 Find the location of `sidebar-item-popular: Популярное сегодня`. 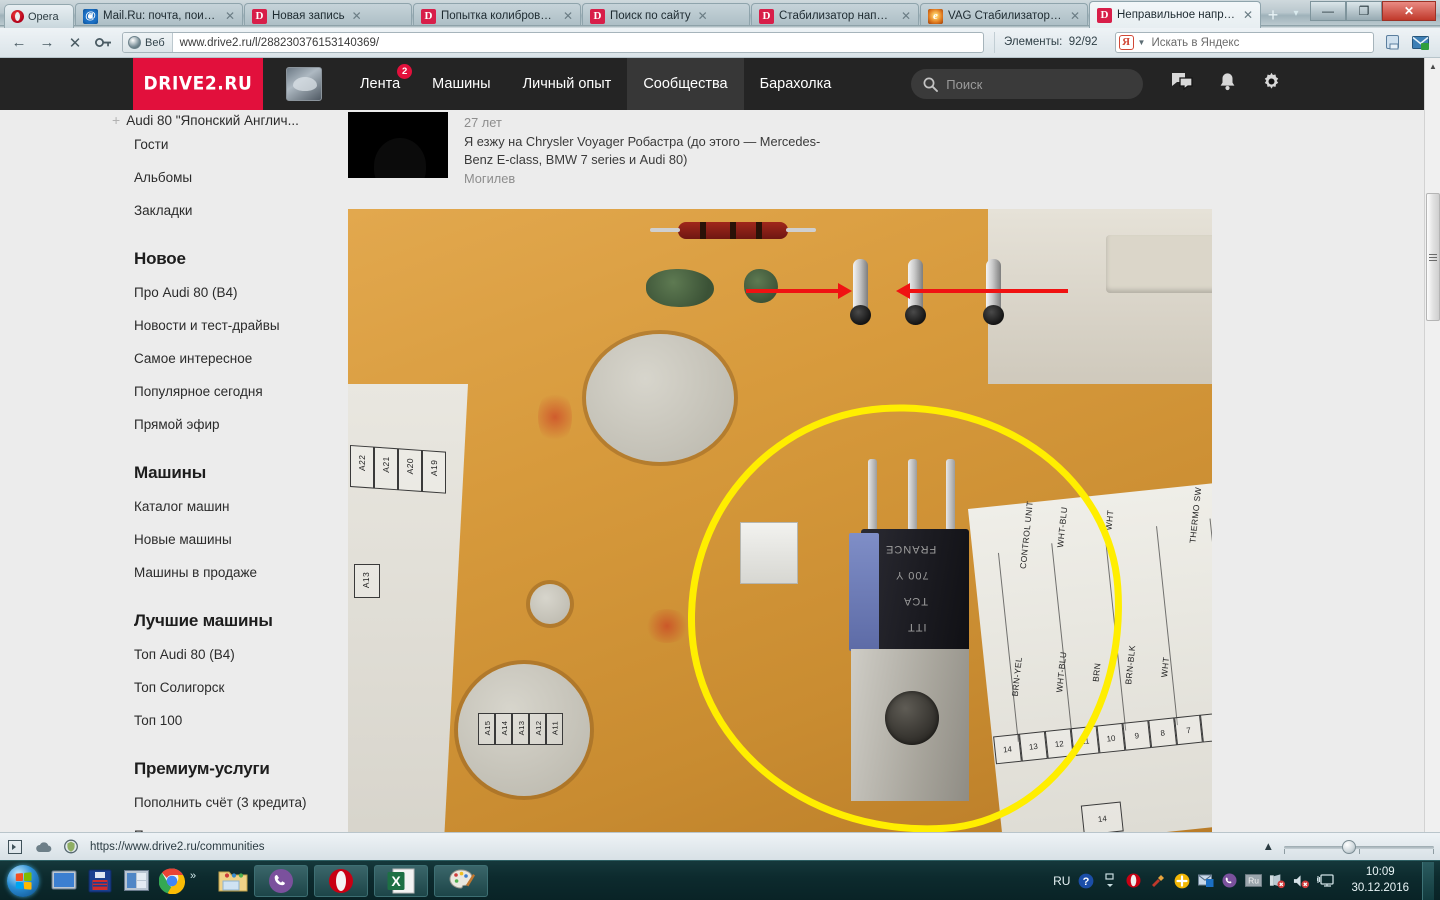

sidebar-item-popular: Популярное сегодня is located at coordinates (223, 391).